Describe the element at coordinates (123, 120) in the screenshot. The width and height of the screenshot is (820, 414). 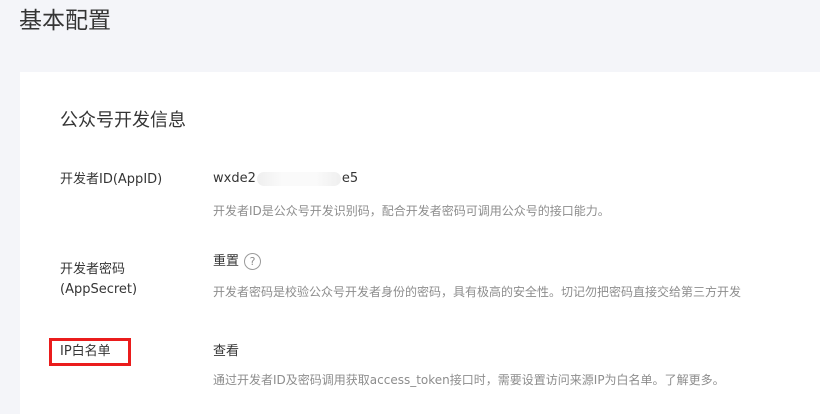
I see `section-title: 公众号开发信息` at that location.